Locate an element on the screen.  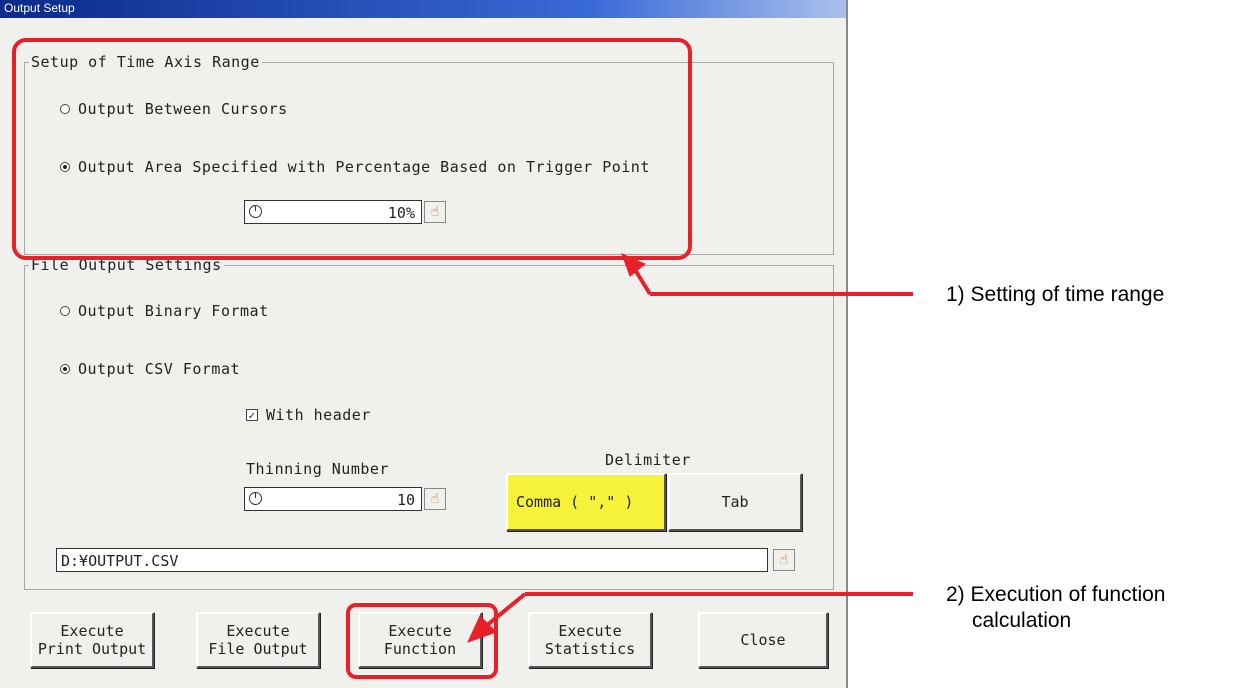
radio-label: Output CSV Format is located at coordinates (159, 369).